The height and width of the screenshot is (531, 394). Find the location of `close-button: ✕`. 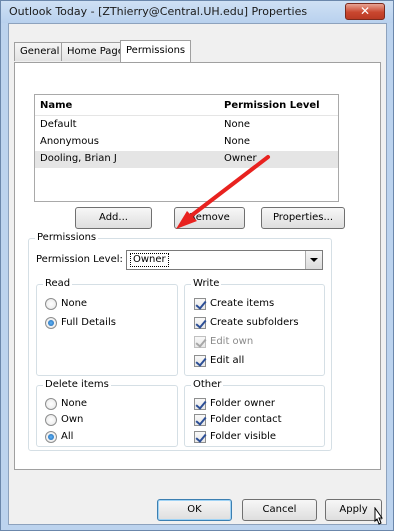

close-button: ✕ is located at coordinates (365, 11).